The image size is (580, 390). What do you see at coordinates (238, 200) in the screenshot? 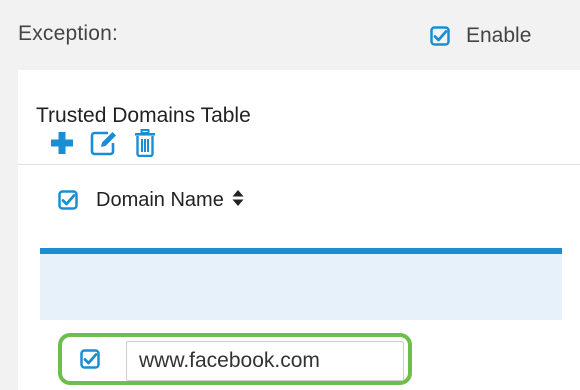
I see `sort-icon` at bounding box center [238, 200].